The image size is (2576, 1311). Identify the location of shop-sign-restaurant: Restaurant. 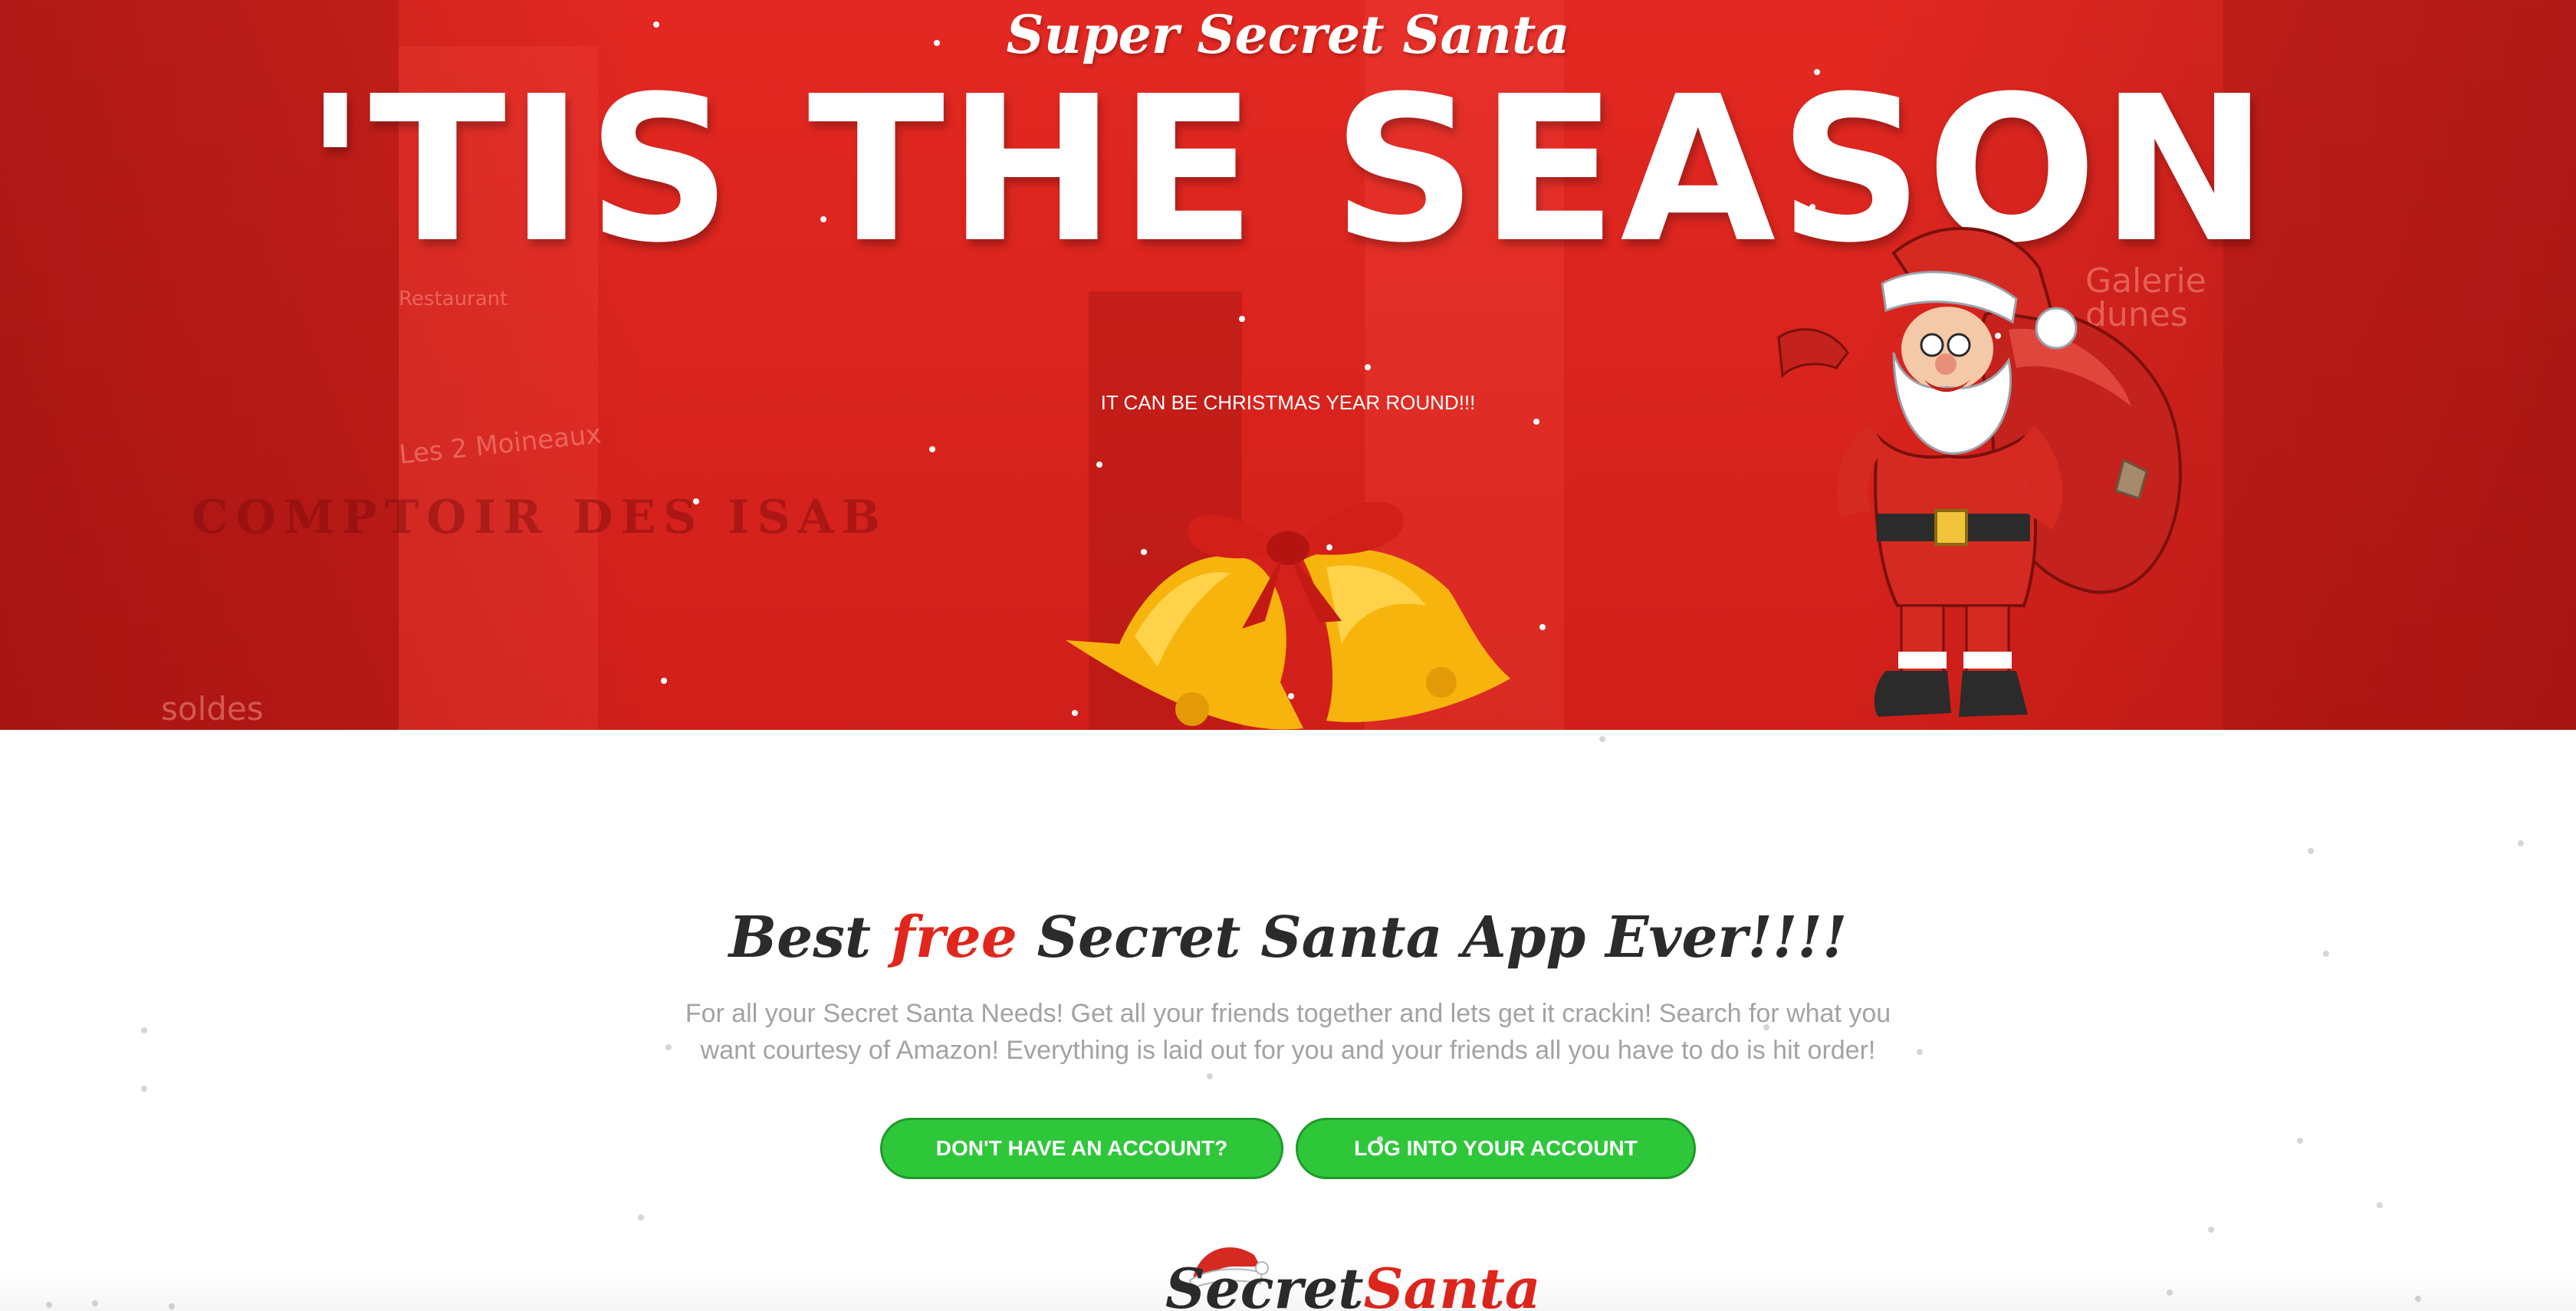
(453, 299).